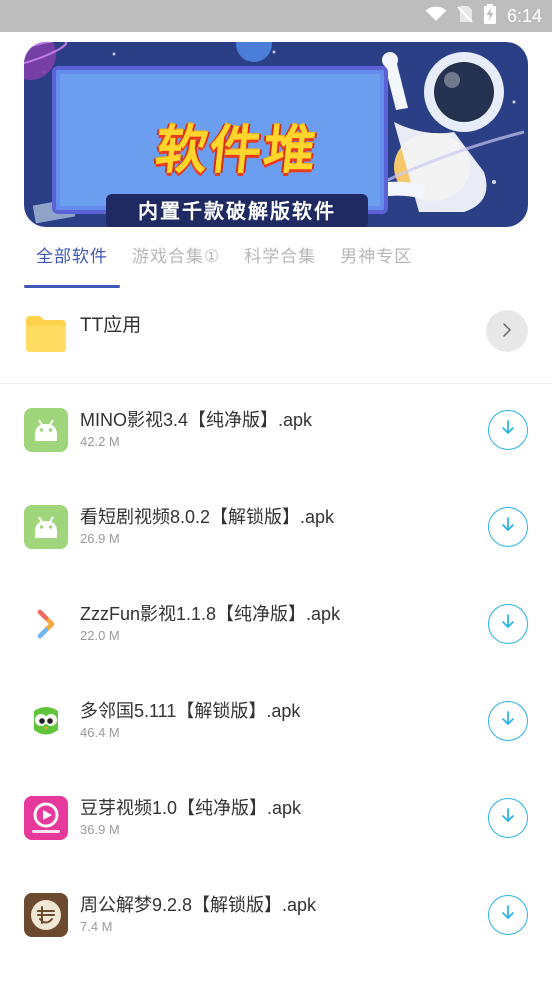  What do you see at coordinates (46, 334) in the screenshot?
I see `folder-icon` at bounding box center [46, 334].